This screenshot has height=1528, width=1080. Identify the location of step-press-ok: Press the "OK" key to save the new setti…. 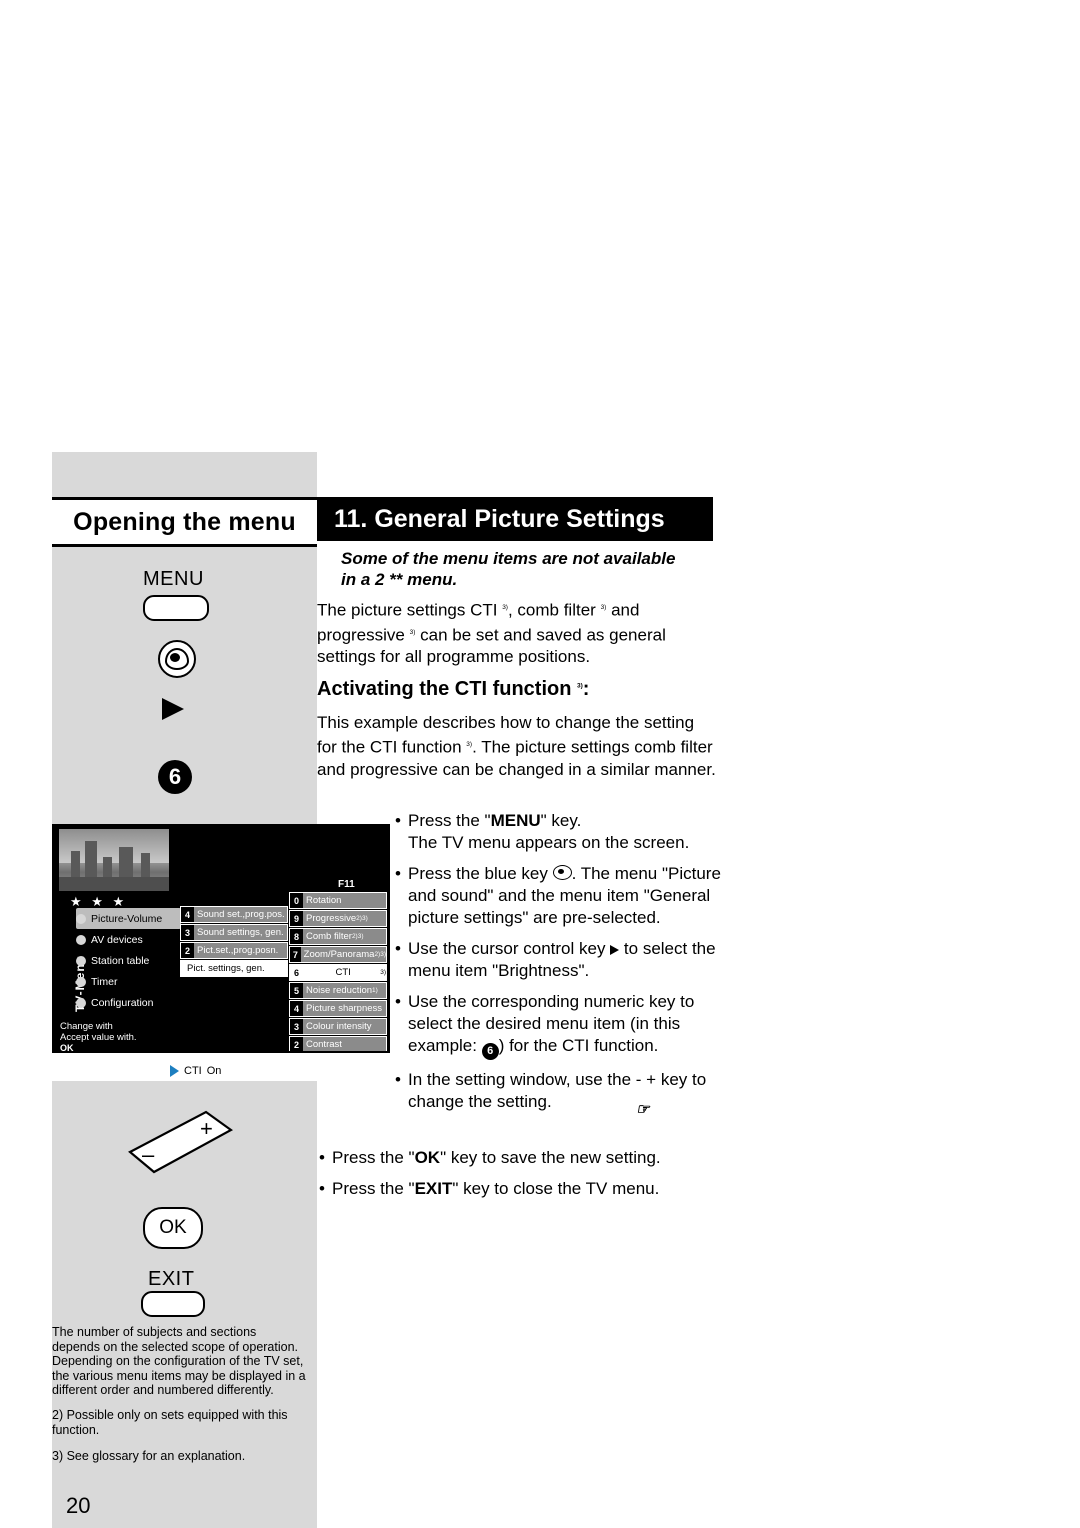
(517, 1158).